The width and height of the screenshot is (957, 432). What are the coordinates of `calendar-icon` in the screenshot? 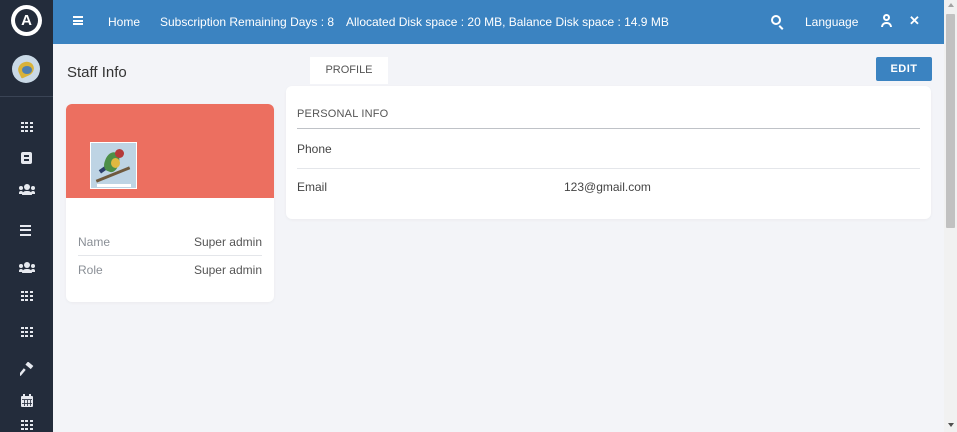 It's located at (26, 400).